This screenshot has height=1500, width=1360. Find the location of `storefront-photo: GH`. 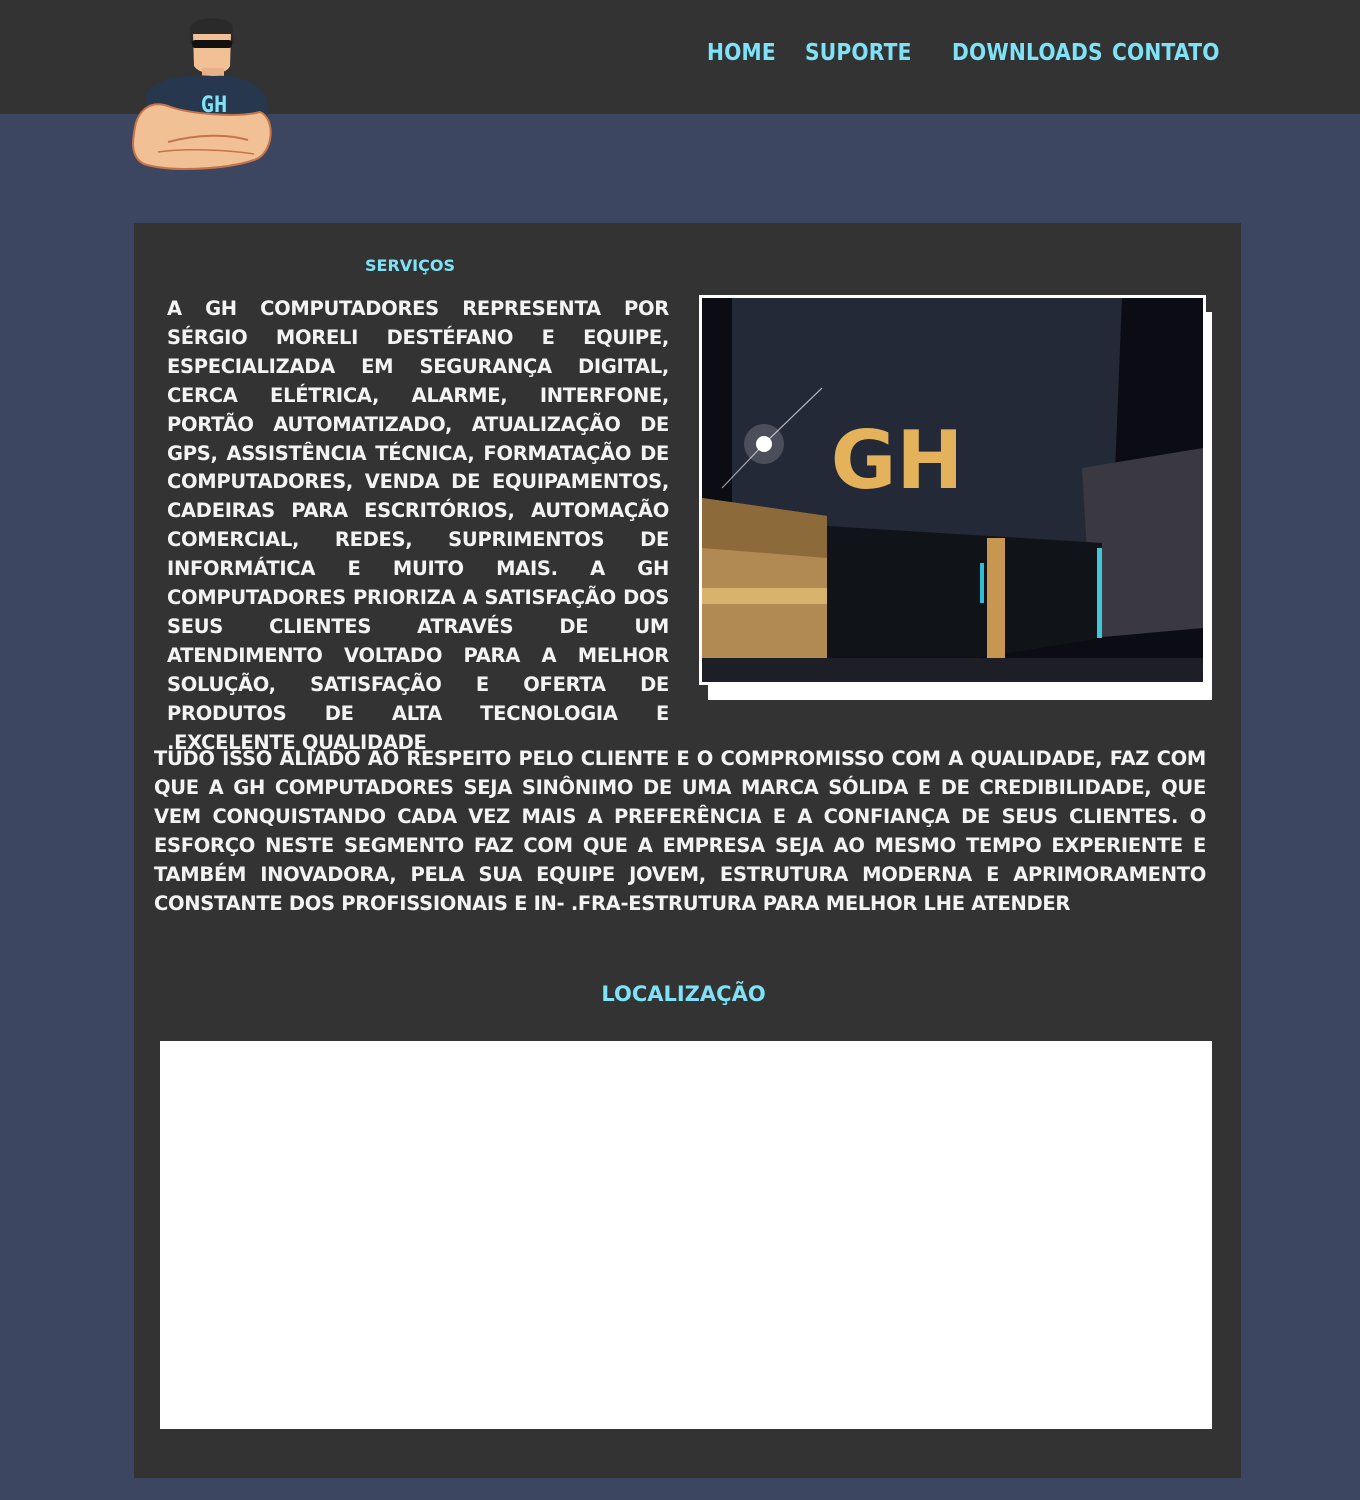

storefront-photo: GH is located at coordinates (952, 490).